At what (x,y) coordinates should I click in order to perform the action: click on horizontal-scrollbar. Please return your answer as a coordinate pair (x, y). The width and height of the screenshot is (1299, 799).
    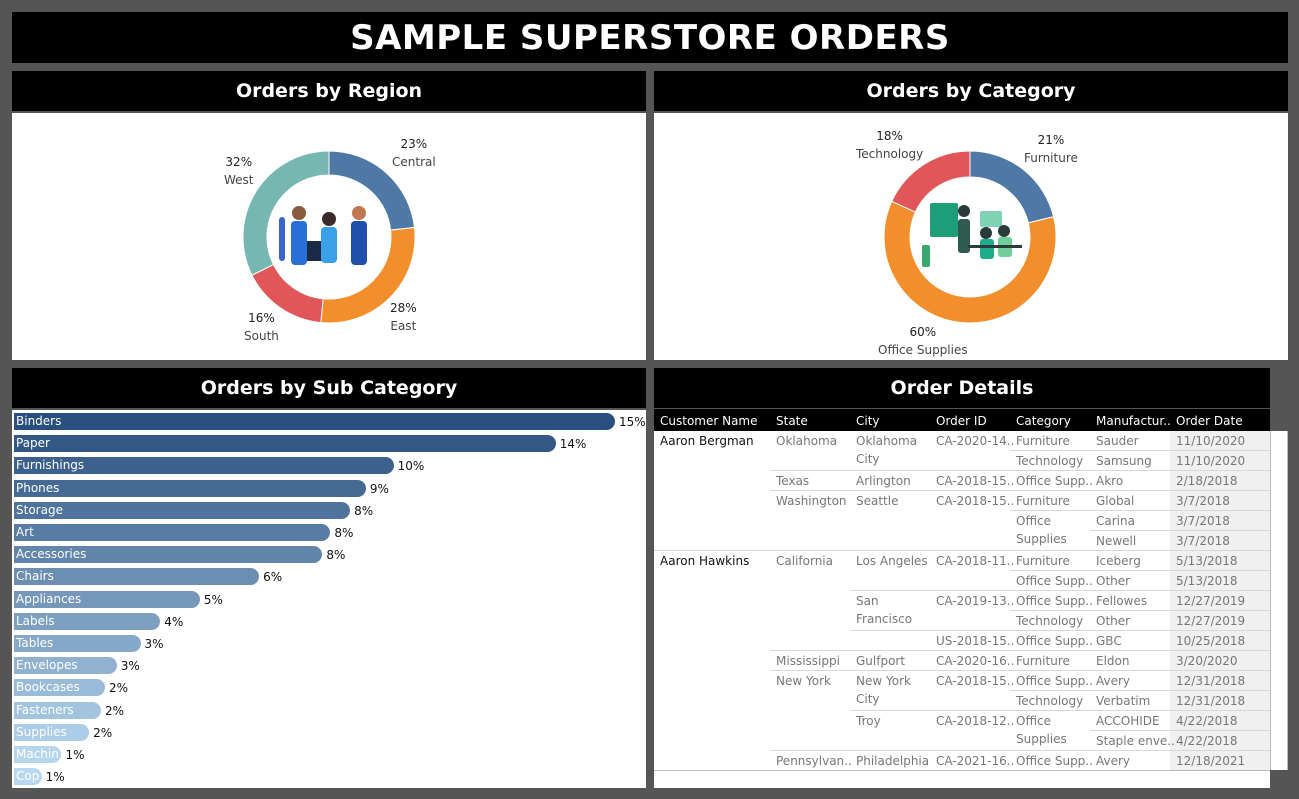
    Looking at the image, I should click on (962, 779).